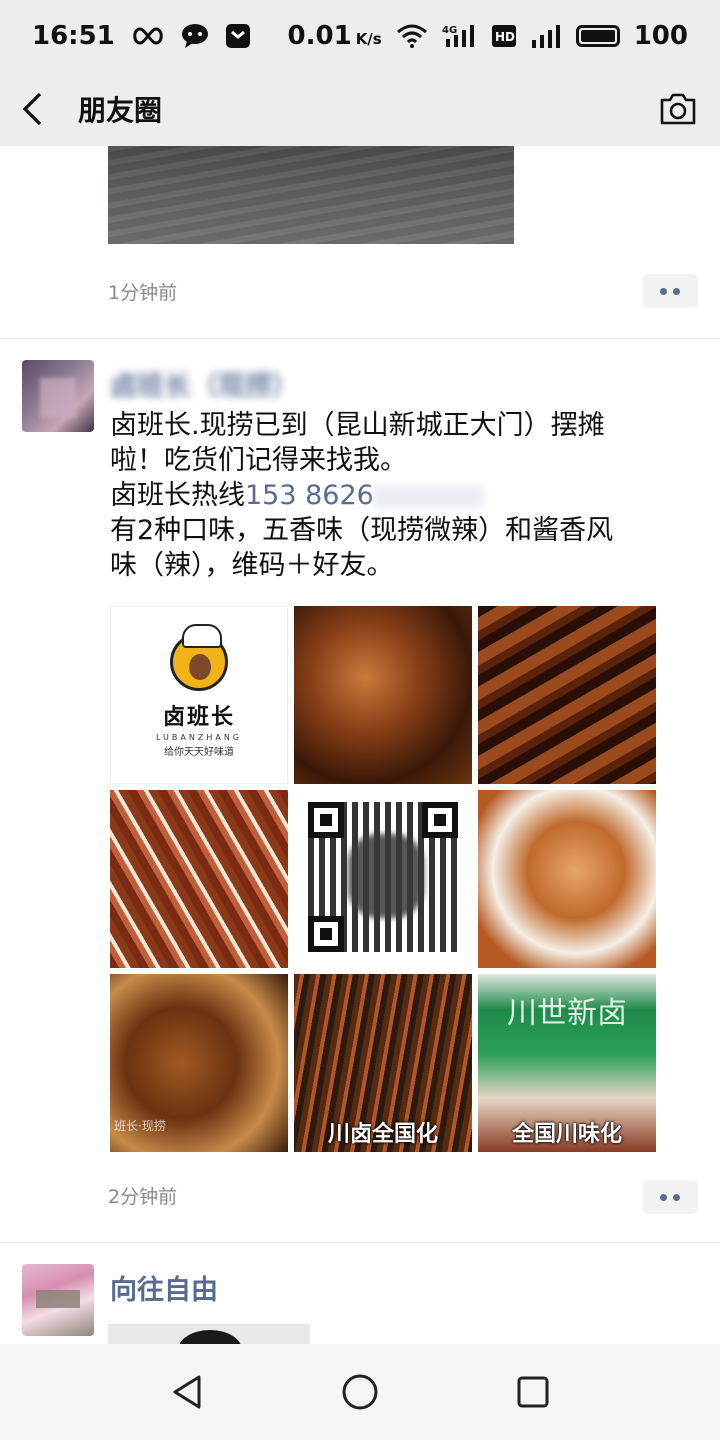 The width and height of the screenshot is (720, 1440). What do you see at coordinates (40, 109) in the screenshot?
I see `back-icon` at bounding box center [40, 109].